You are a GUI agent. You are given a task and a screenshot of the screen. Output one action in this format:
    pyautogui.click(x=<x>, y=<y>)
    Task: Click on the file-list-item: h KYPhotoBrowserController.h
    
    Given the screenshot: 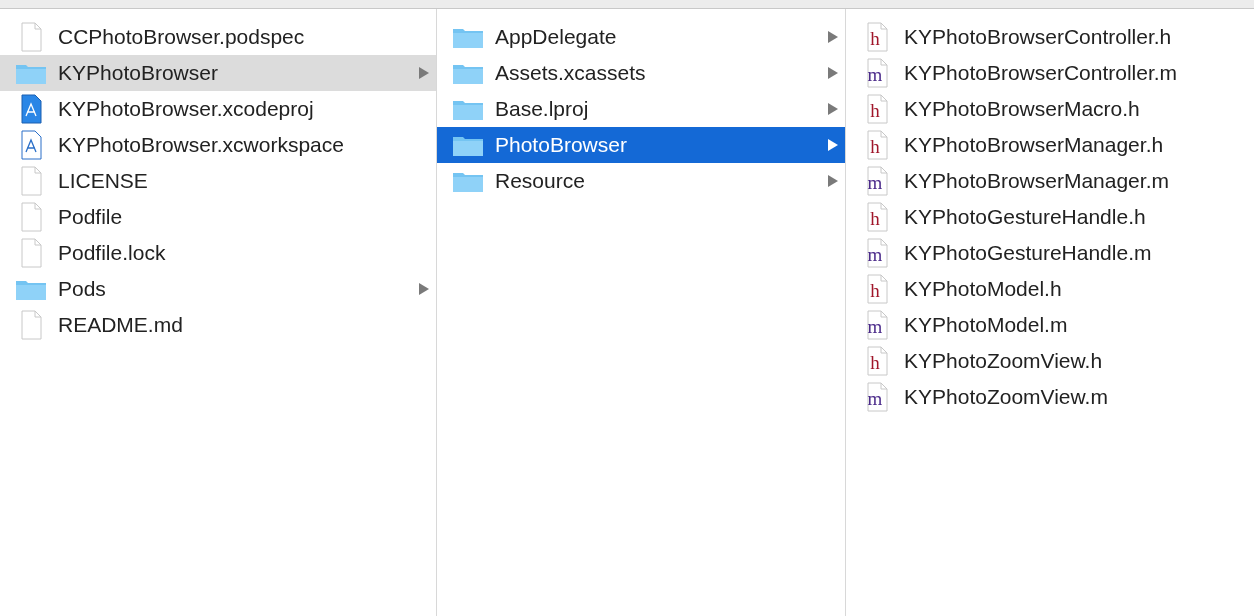 What is the action you would take?
    pyautogui.click(x=1050, y=37)
    